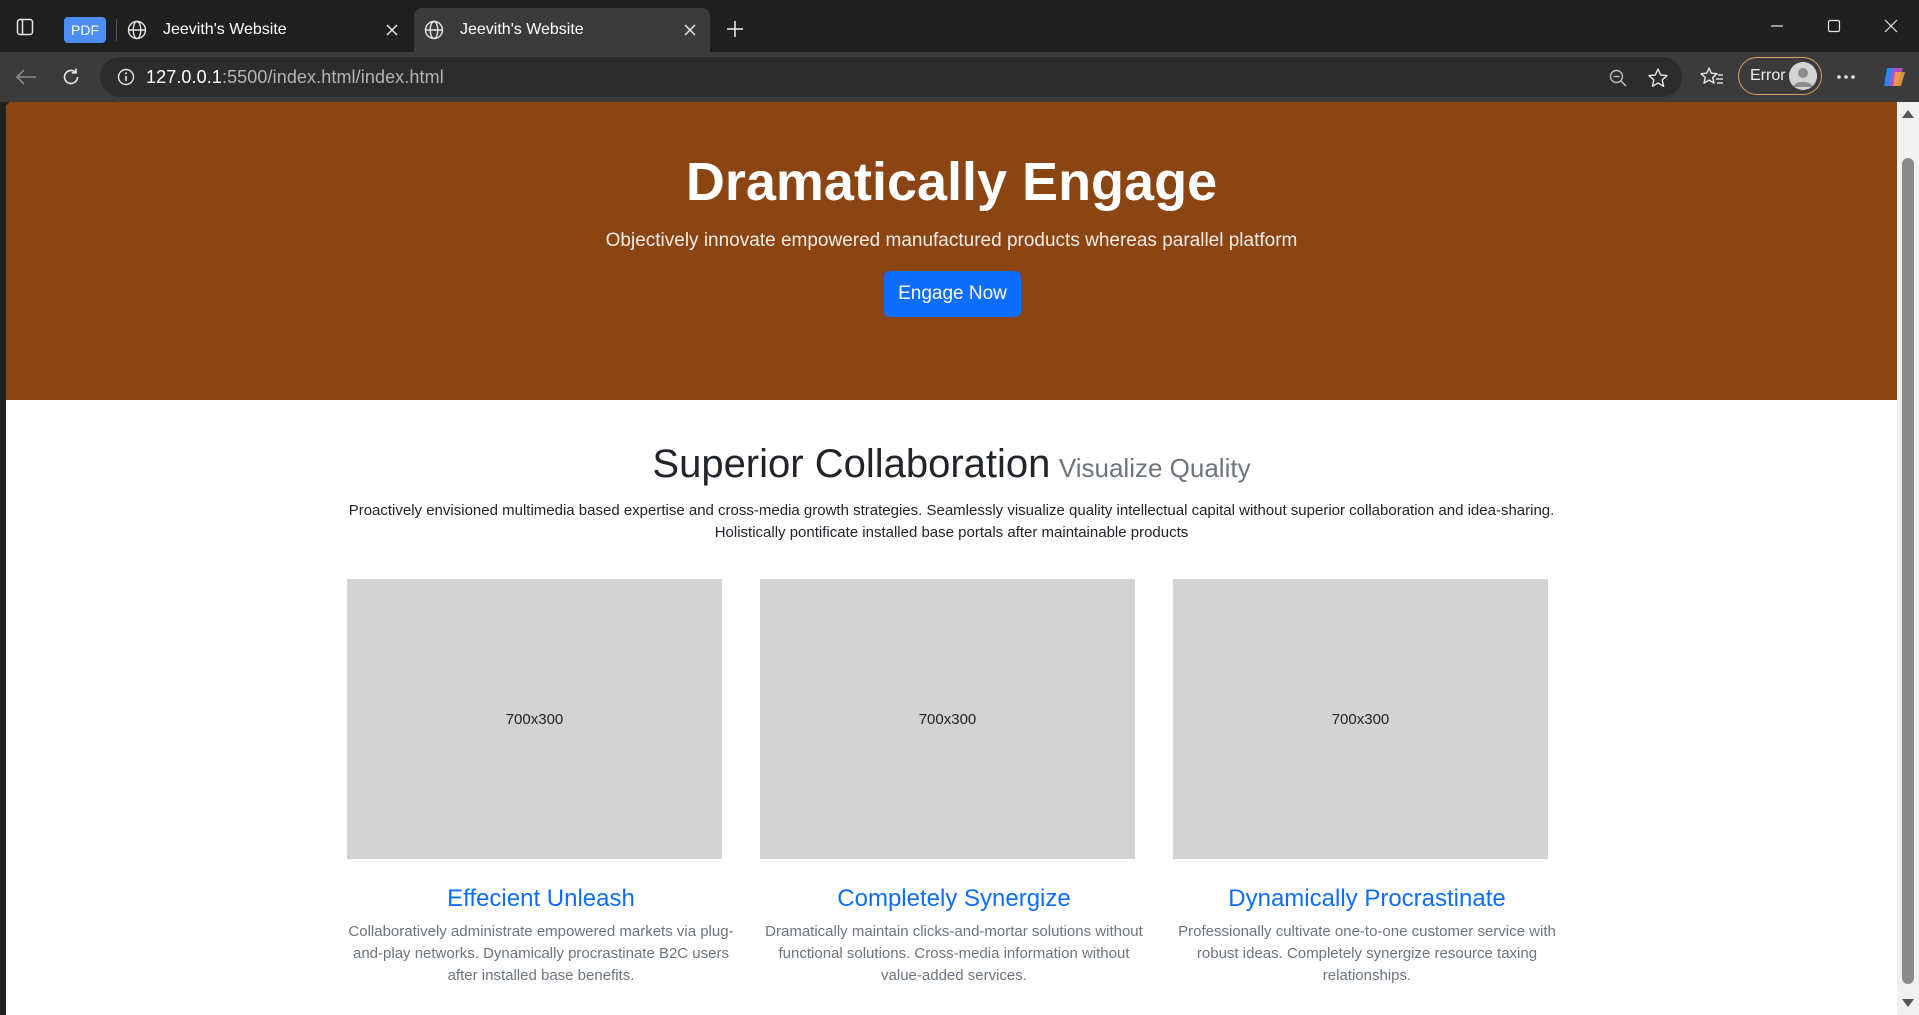  I want to click on new-tab-icon, so click(735, 29).